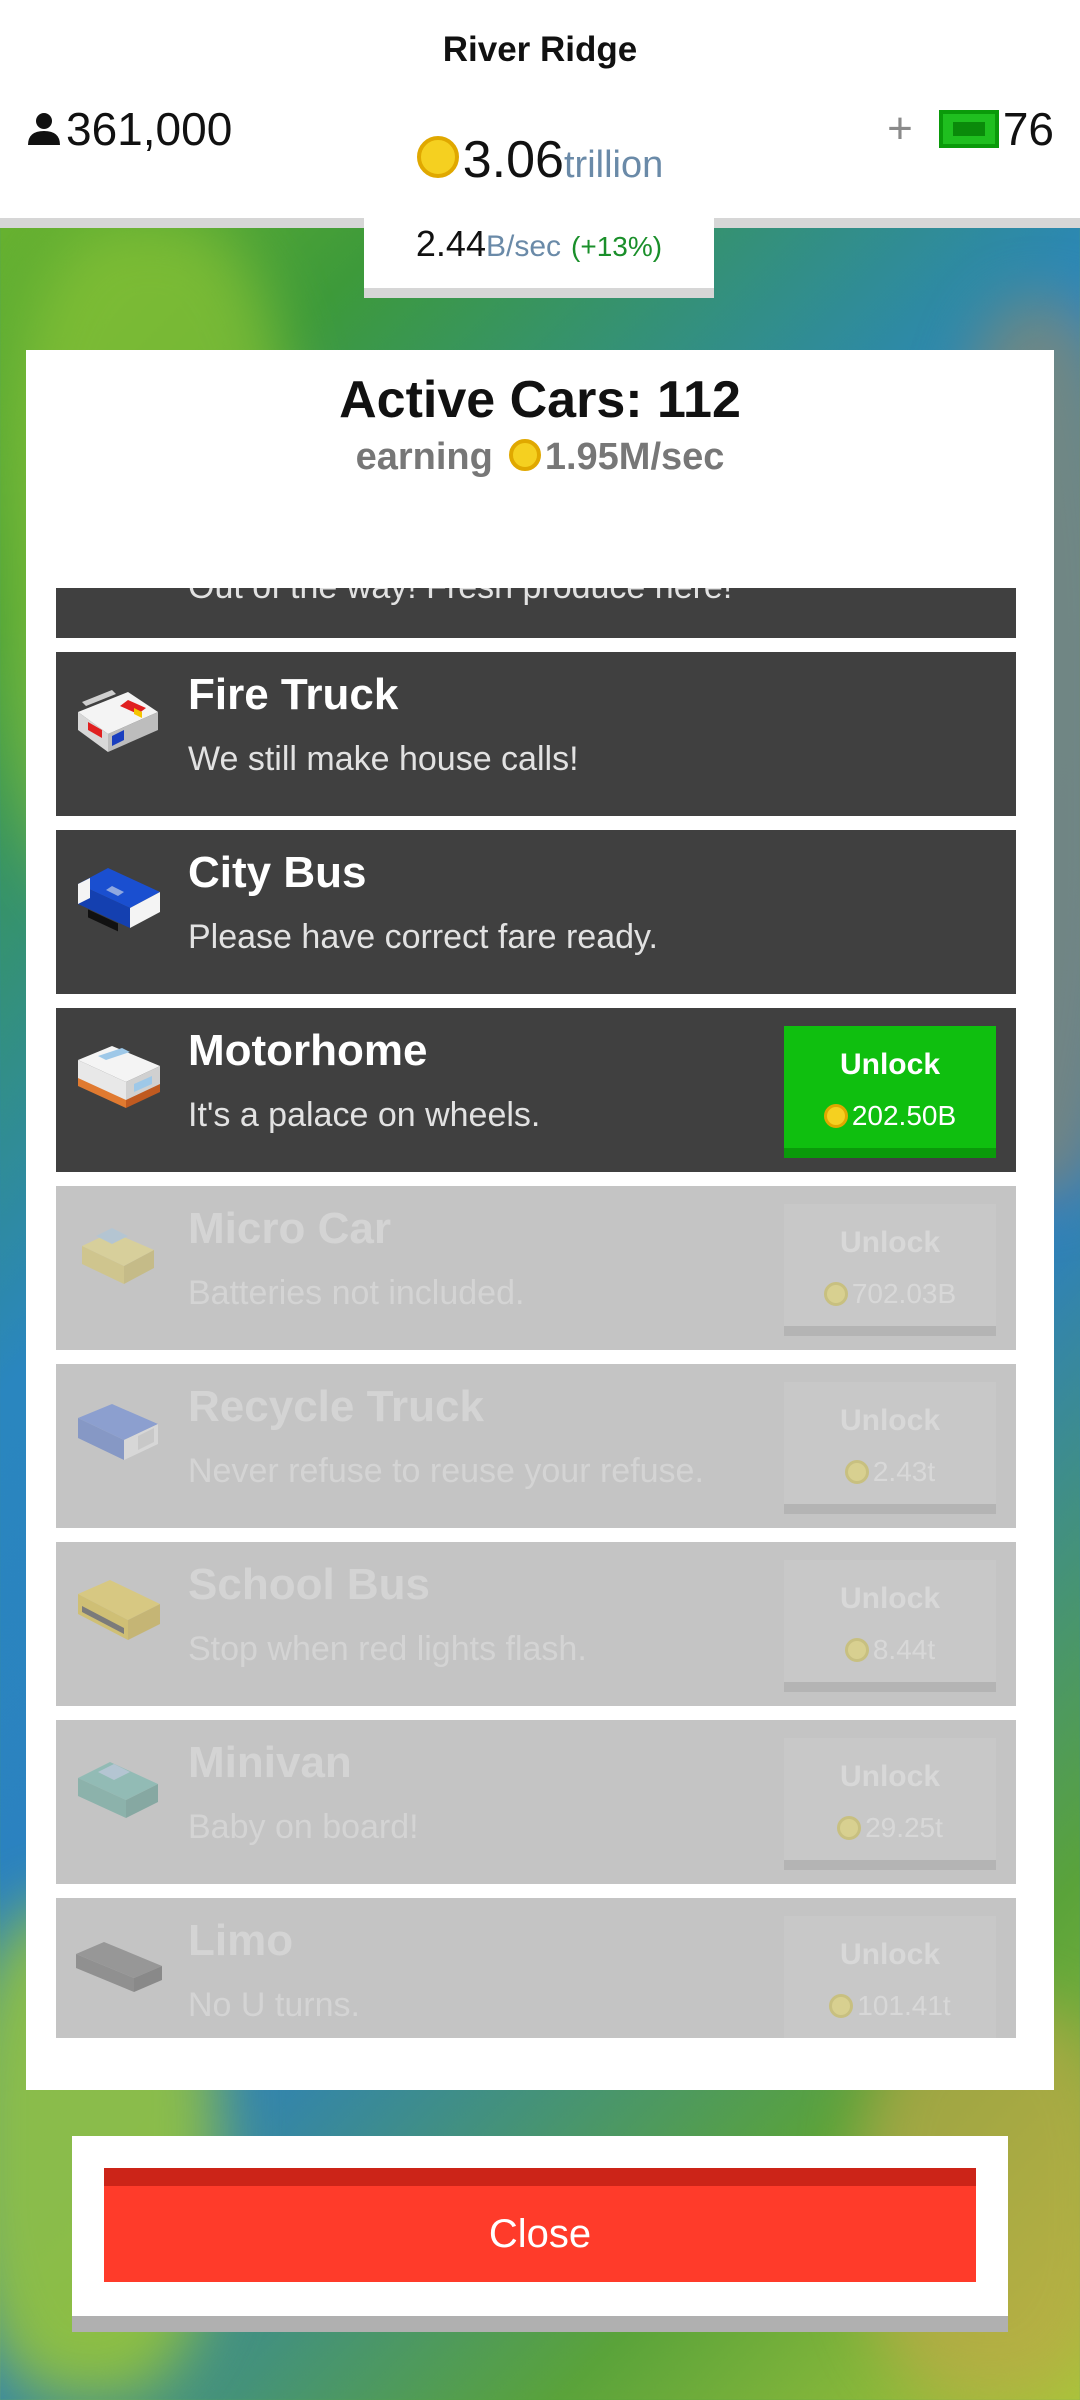 This screenshot has width=1080, height=2400. I want to click on unlock-button-disabled: Unlock 702.03B, so click(890, 1270).